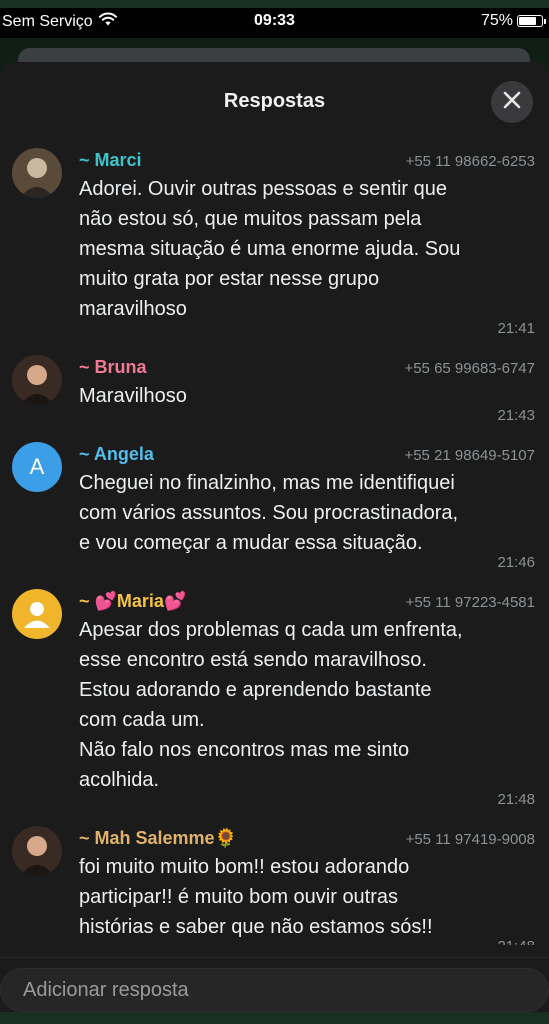 This screenshot has width=549, height=1024. I want to click on battery-level, so click(527, 21).